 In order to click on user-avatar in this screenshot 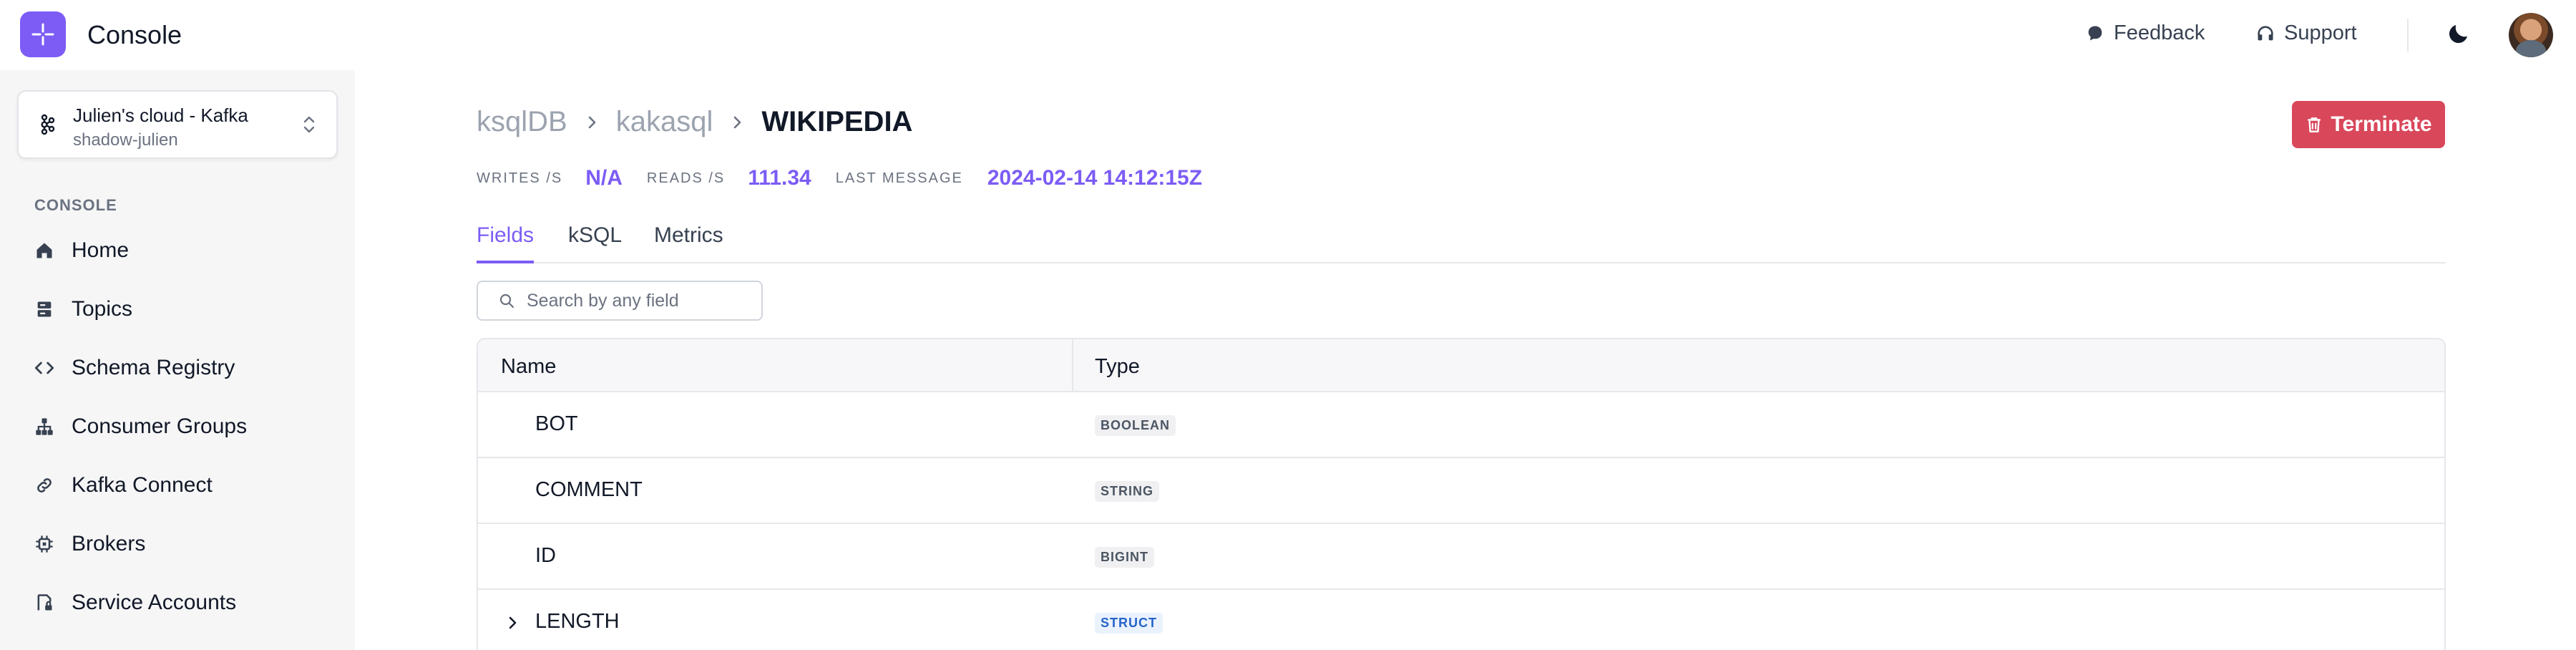, I will do `click(2531, 35)`.